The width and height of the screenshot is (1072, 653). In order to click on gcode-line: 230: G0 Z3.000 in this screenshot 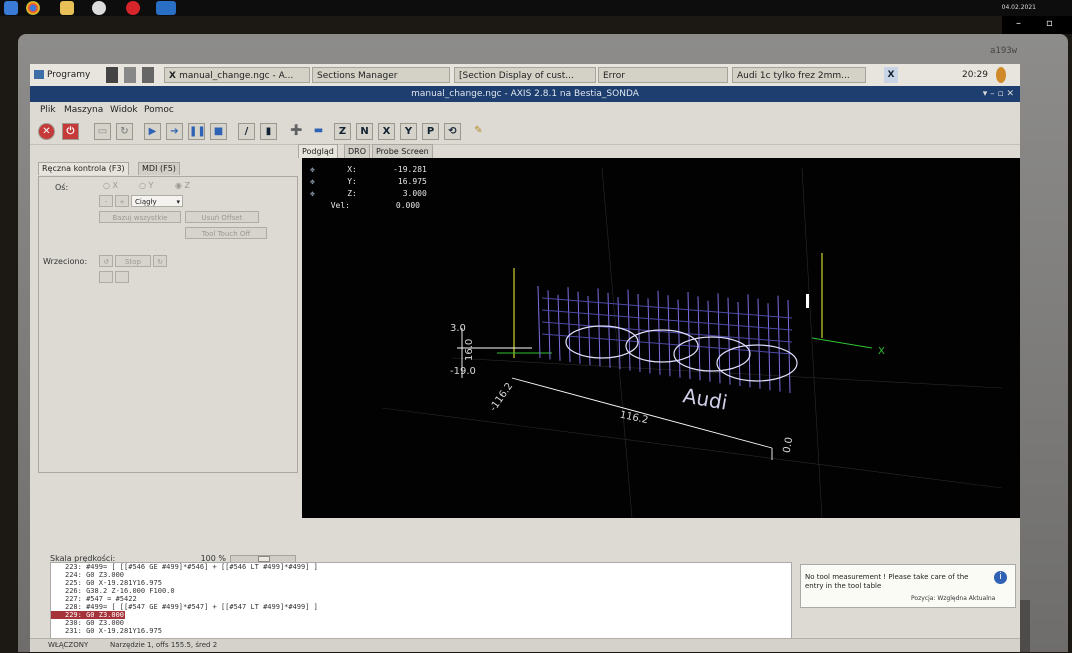, I will do `click(421, 623)`.